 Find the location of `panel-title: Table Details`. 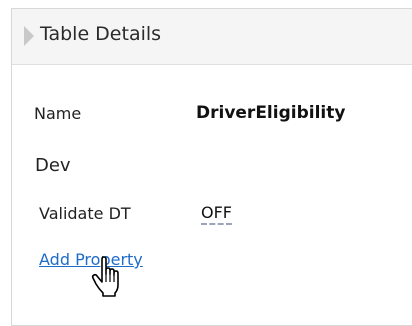

panel-title: Table Details is located at coordinates (101, 34).